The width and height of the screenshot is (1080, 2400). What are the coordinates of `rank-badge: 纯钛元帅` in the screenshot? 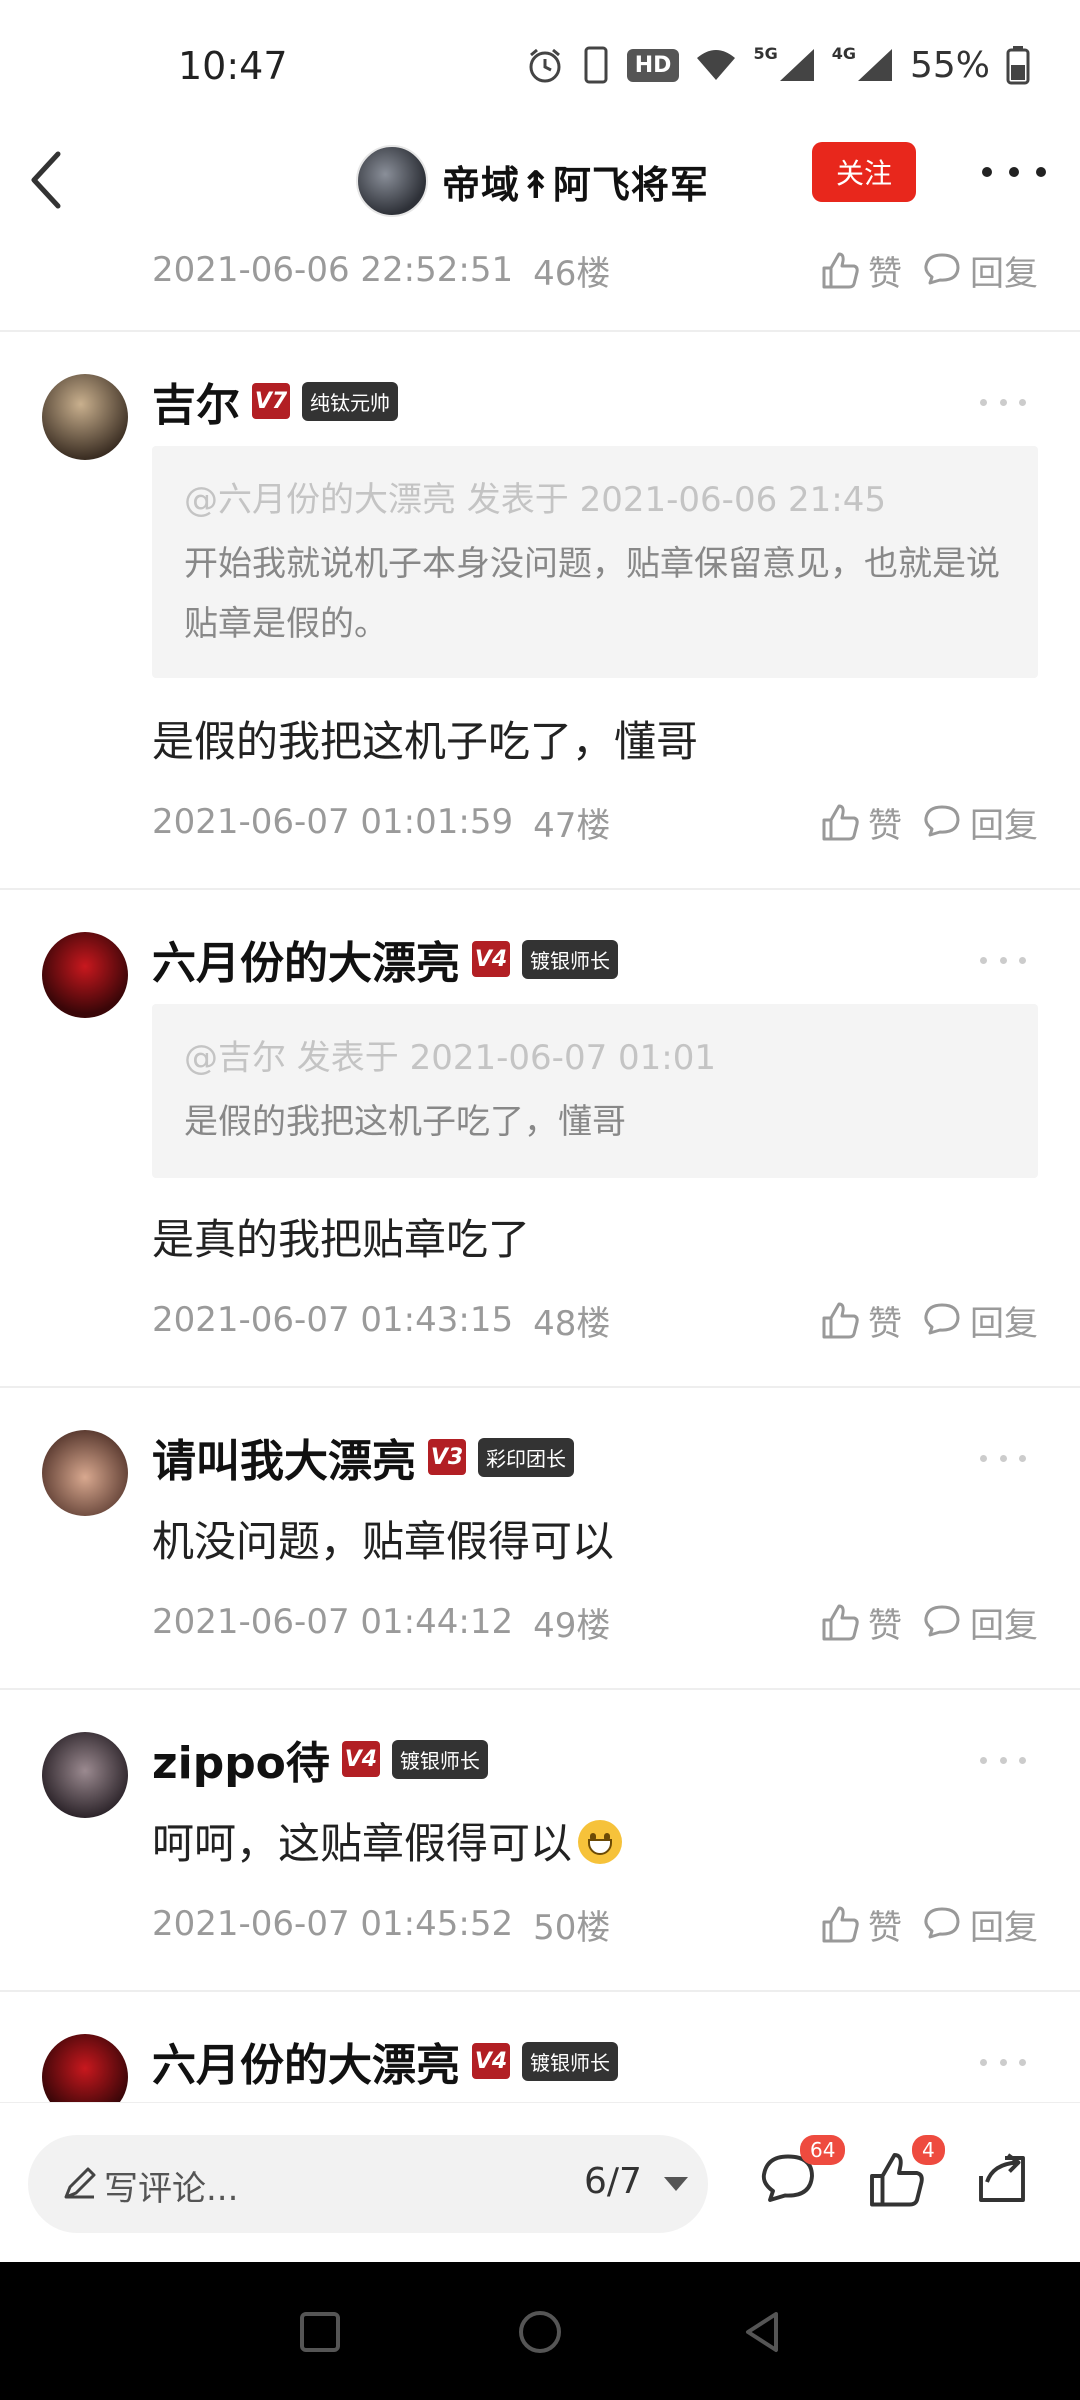 It's located at (350, 401).